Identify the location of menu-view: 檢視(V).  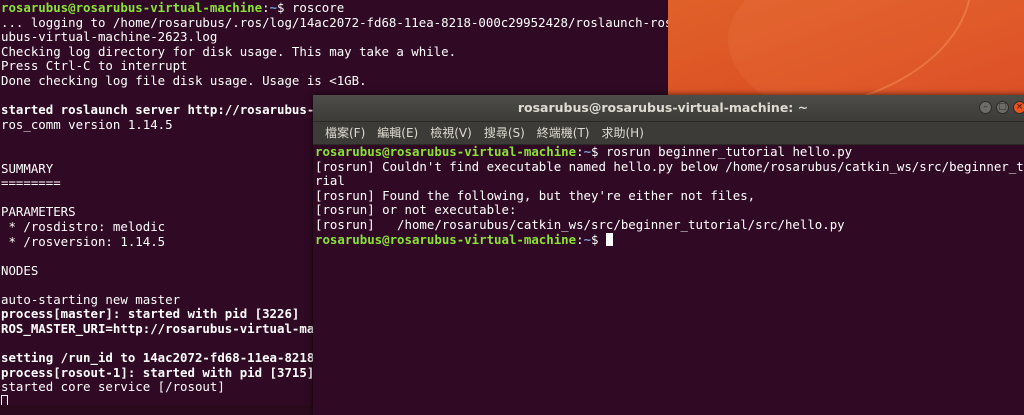
(451, 133).